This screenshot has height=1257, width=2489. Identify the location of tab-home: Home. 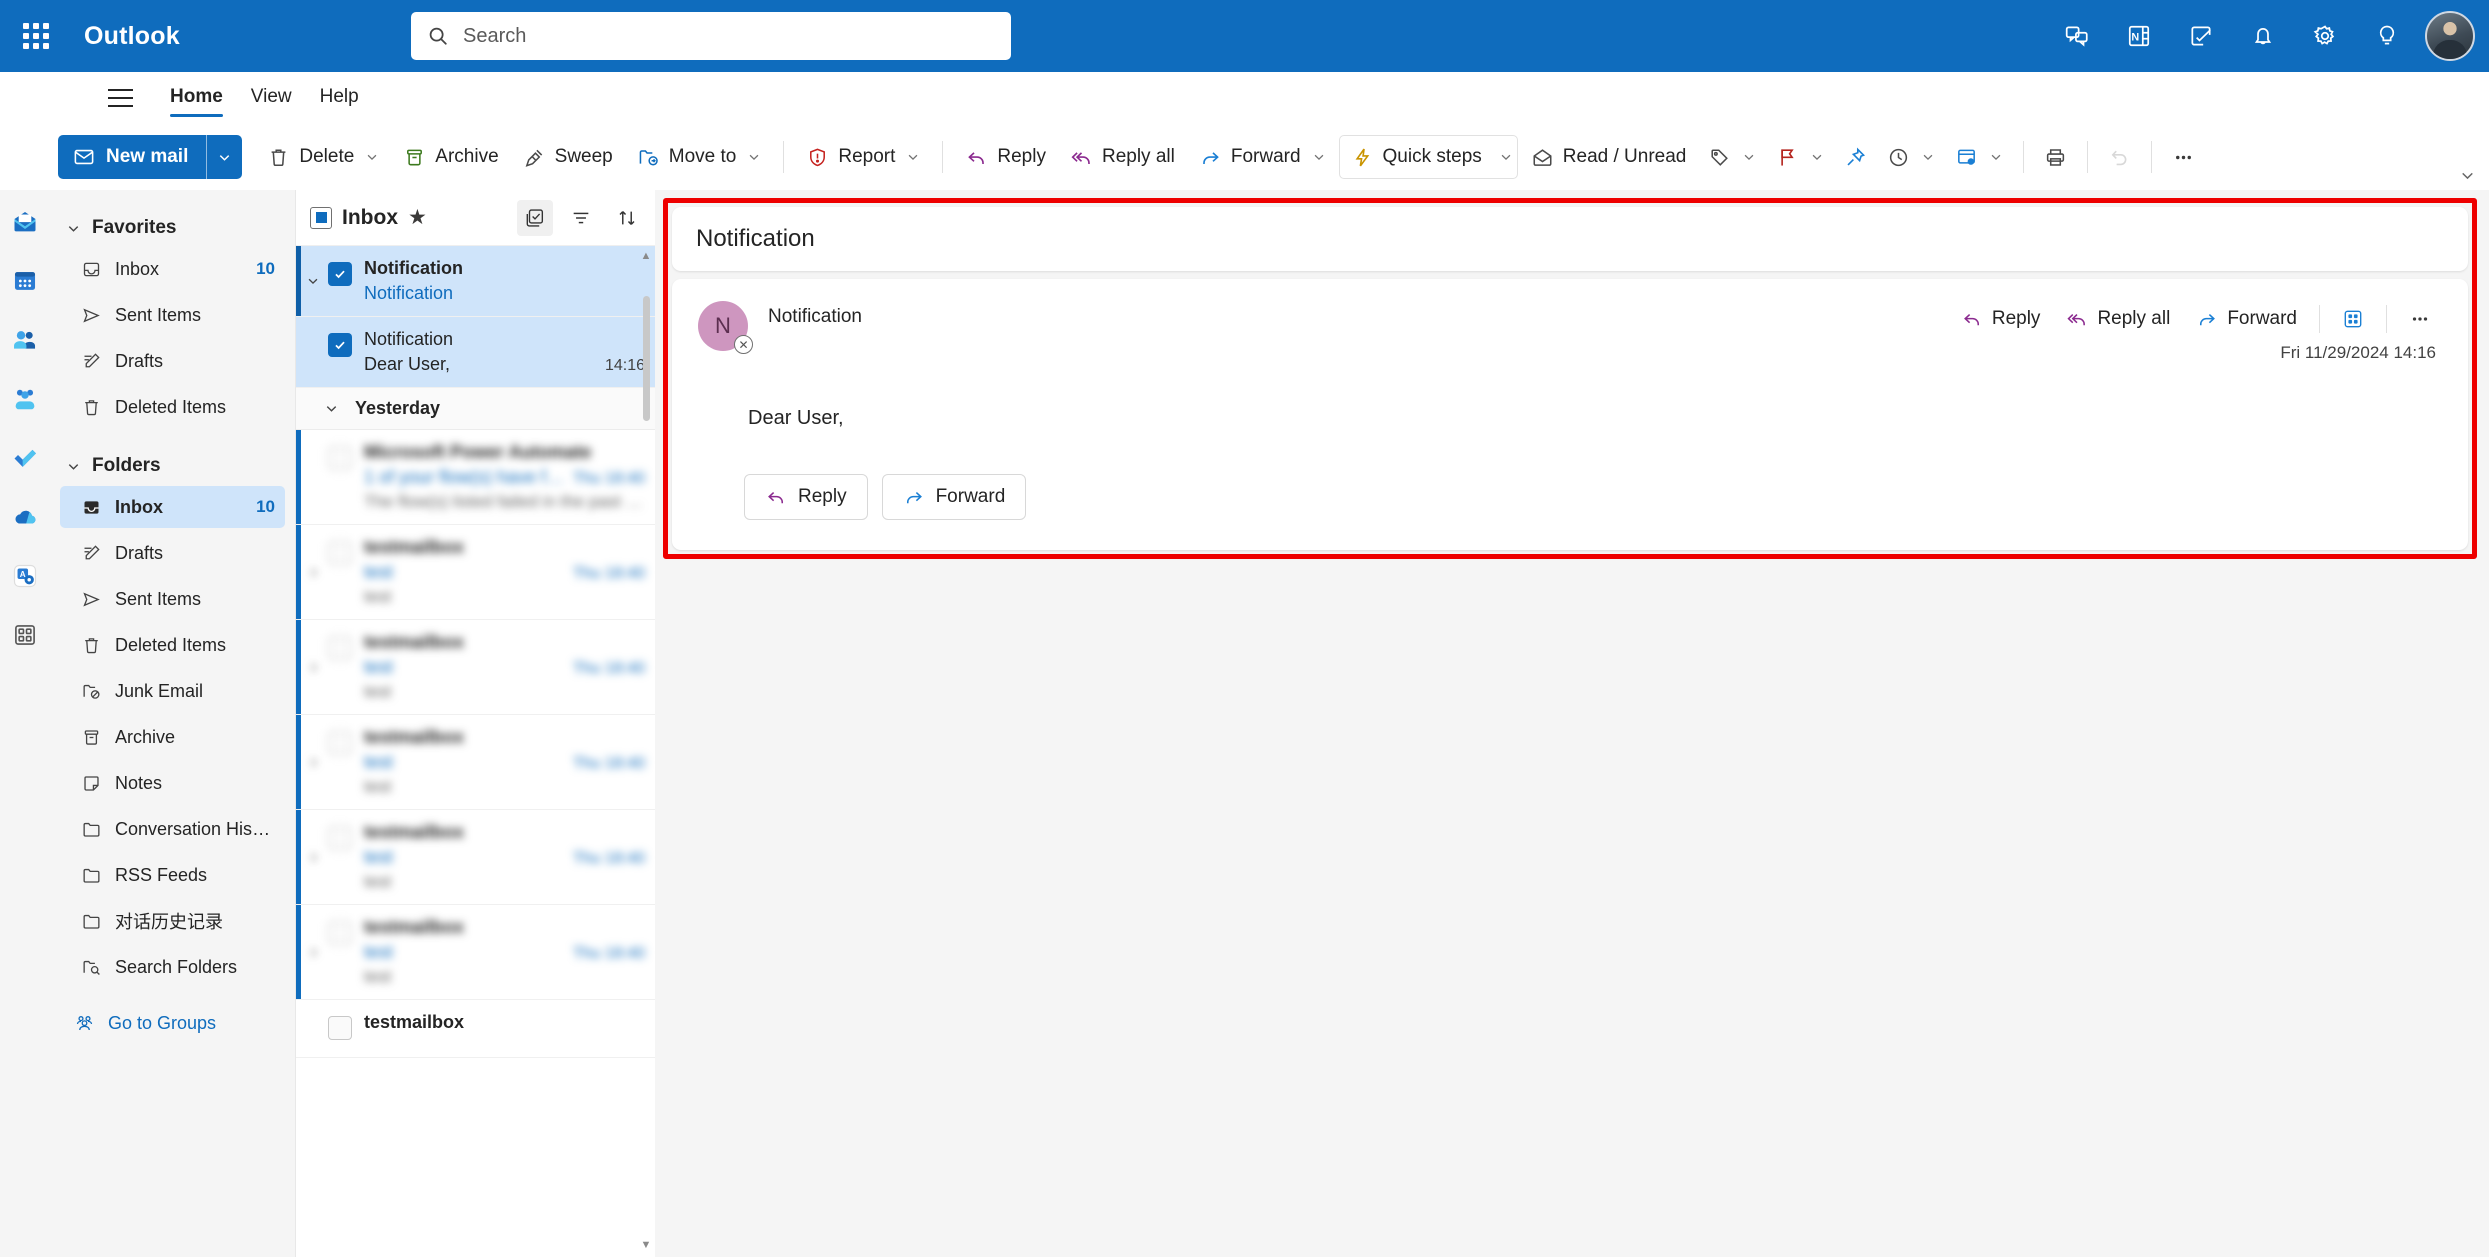
(196, 98).